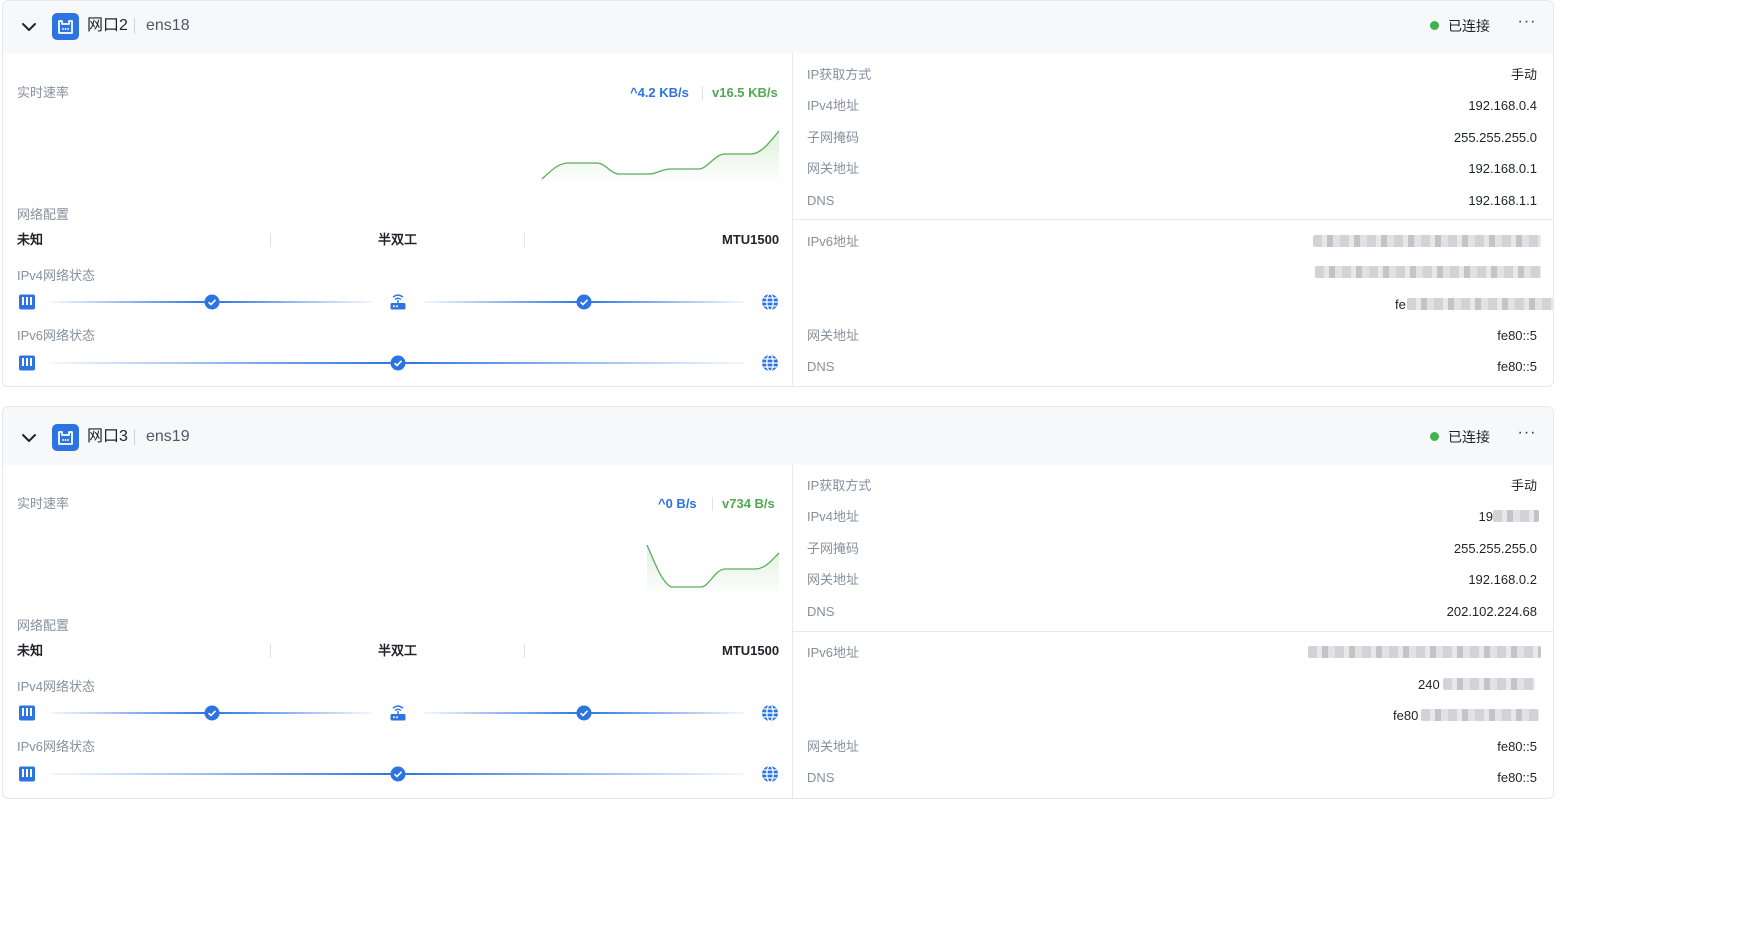 This screenshot has width=1745, height=932. What do you see at coordinates (833, 548) in the screenshot?
I see `subnet-mask-label: 子网掩码` at bounding box center [833, 548].